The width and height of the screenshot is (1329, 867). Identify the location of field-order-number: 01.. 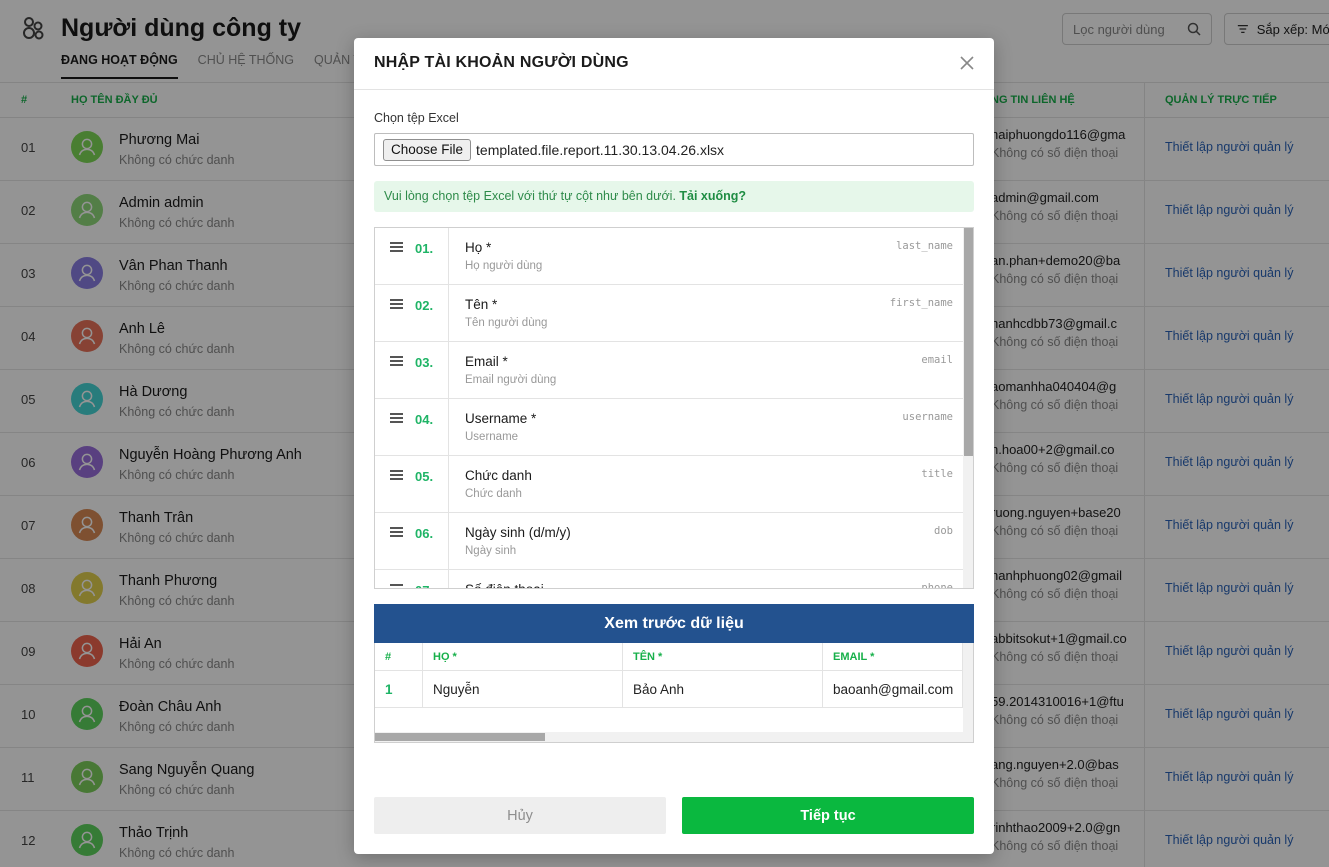
(424, 248).